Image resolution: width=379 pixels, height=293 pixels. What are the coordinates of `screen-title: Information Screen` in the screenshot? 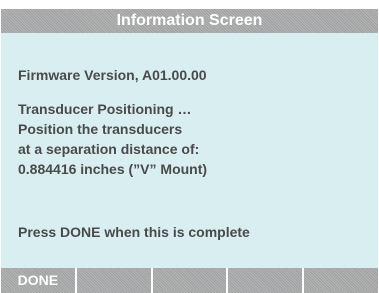 It's located at (189, 20).